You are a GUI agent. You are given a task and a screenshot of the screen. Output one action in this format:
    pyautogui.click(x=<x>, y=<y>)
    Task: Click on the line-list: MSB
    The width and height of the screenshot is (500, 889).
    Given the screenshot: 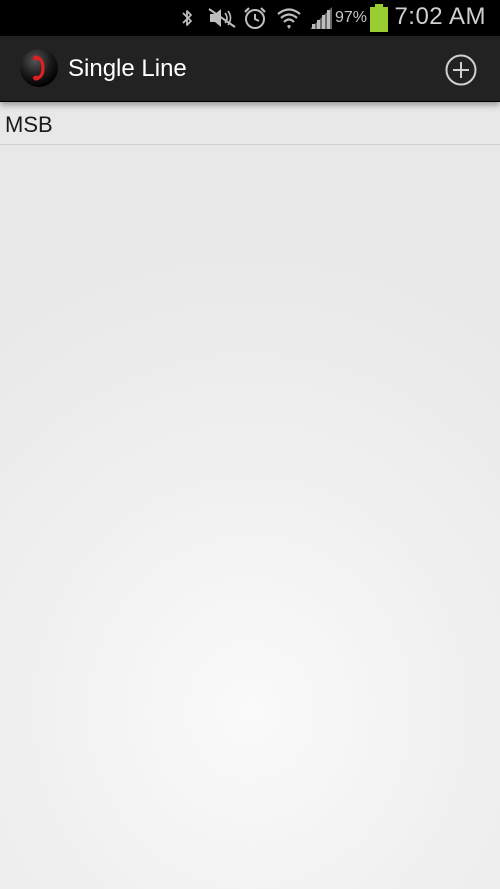 What is the action you would take?
    pyautogui.click(x=250, y=123)
    